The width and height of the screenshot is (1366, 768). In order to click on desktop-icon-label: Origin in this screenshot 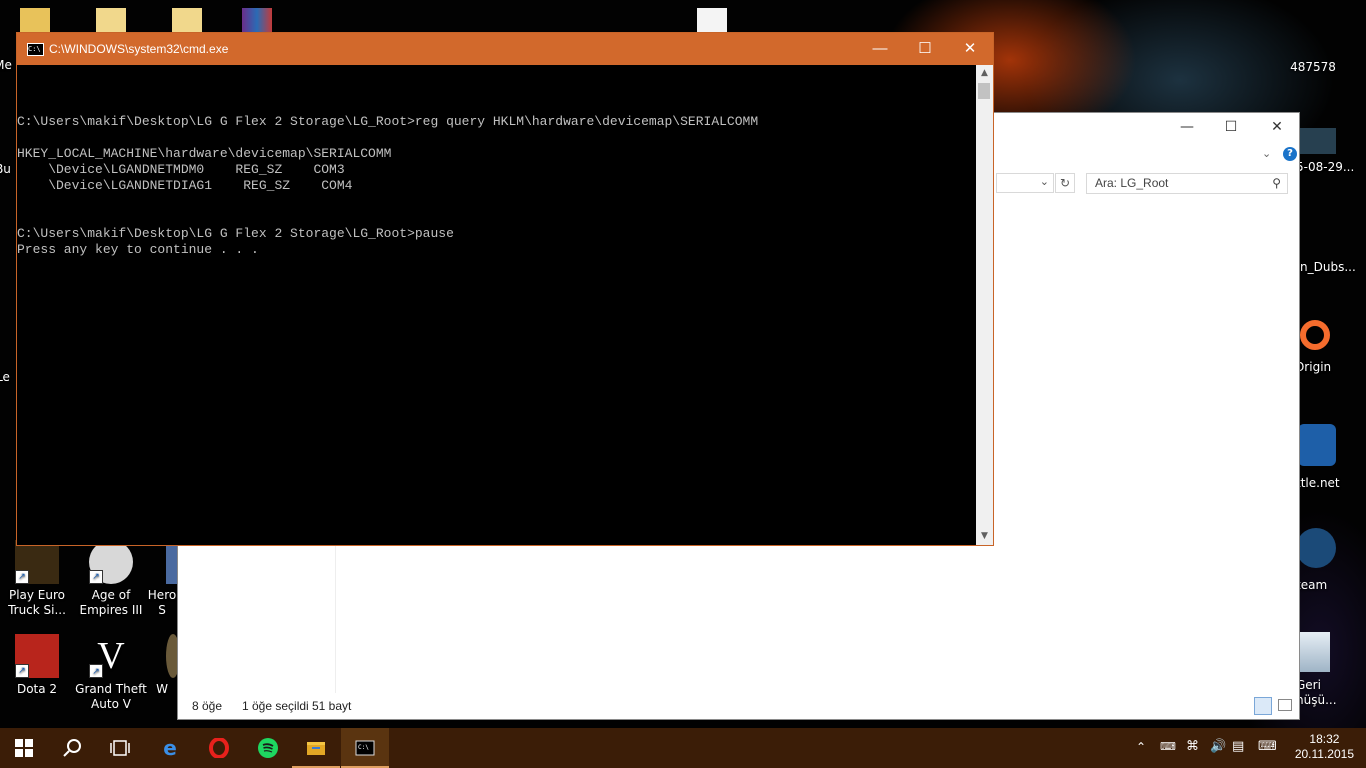, I will do `click(1313, 367)`.